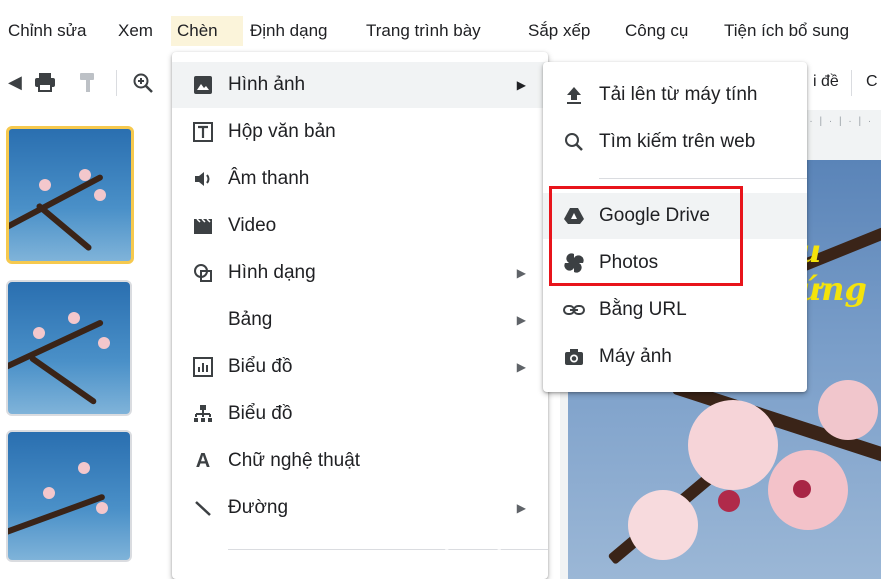 This screenshot has height=579, width=881. What do you see at coordinates (703, 178) in the screenshot?
I see `menu-divider` at bounding box center [703, 178].